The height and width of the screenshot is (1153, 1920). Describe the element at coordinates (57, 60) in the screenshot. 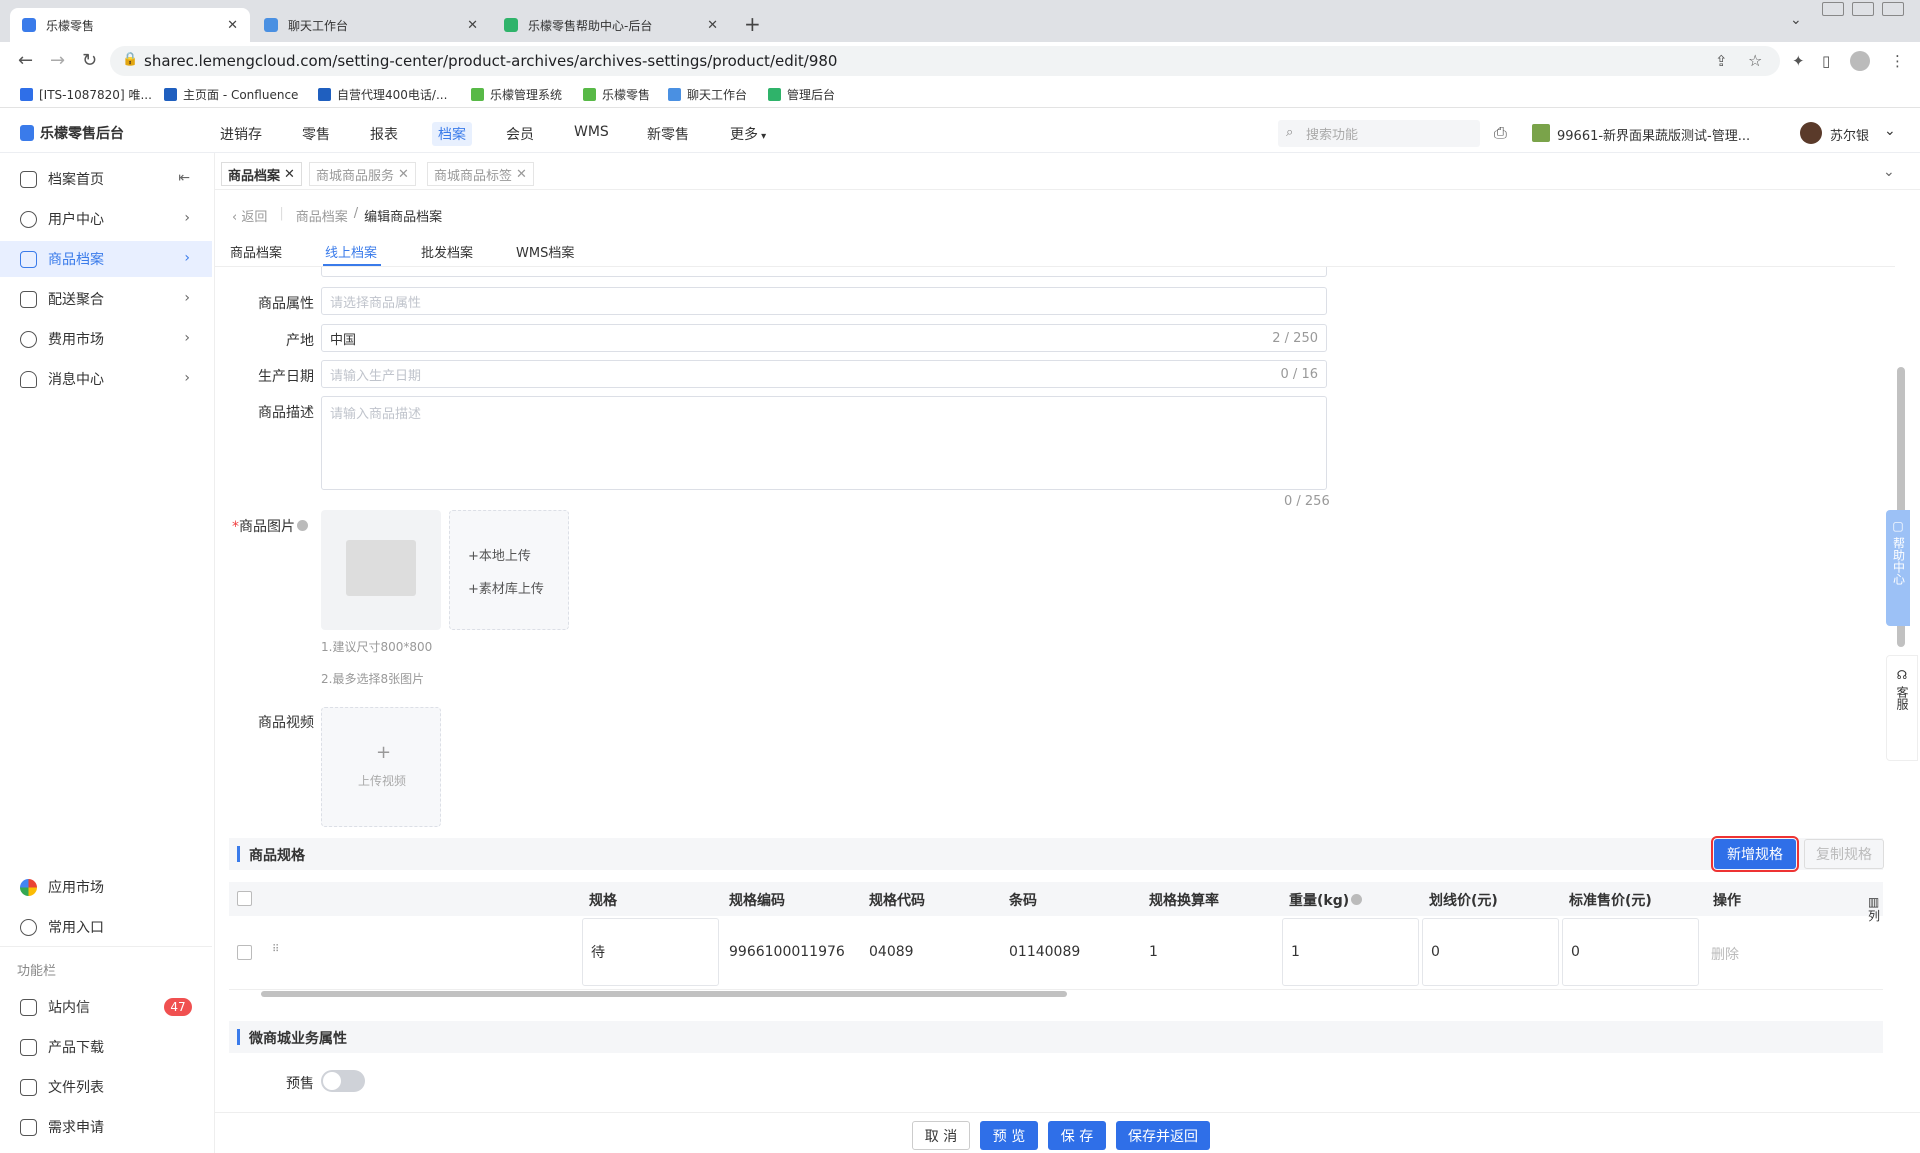

I see `forward-arrow-icon: →` at that location.